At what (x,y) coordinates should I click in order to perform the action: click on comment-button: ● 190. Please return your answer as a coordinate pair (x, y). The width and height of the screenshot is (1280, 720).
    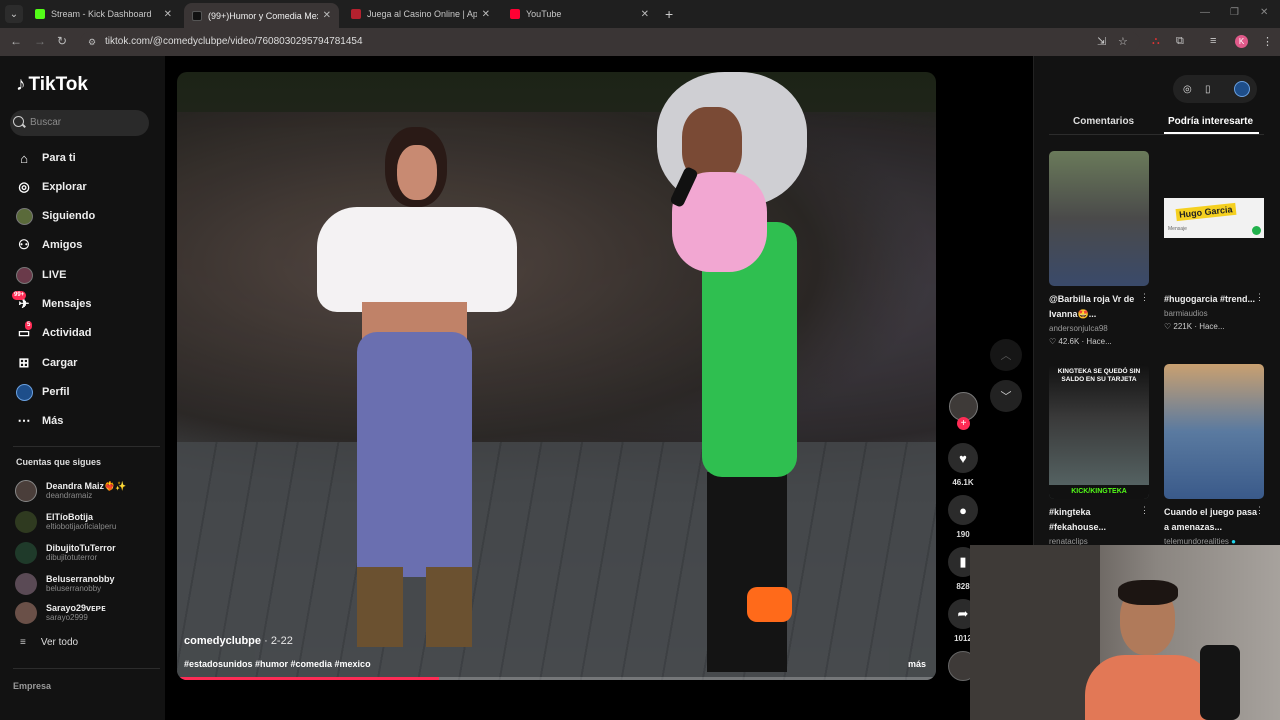
    Looking at the image, I should click on (963, 517).